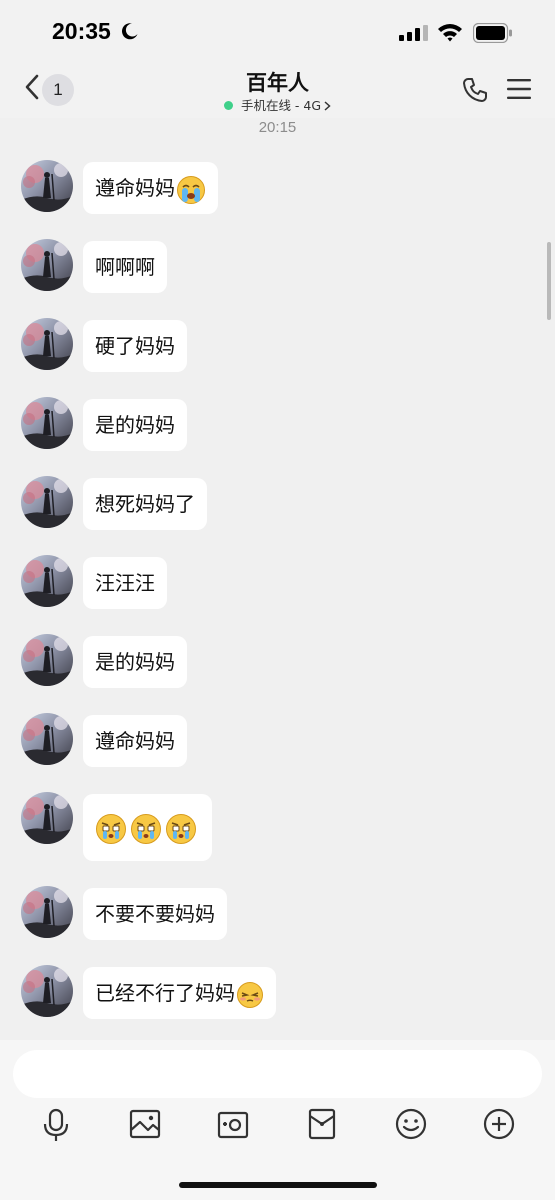 The height and width of the screenshot is (1200, 555). I want to click on crying-emoji, so click(191, 189).